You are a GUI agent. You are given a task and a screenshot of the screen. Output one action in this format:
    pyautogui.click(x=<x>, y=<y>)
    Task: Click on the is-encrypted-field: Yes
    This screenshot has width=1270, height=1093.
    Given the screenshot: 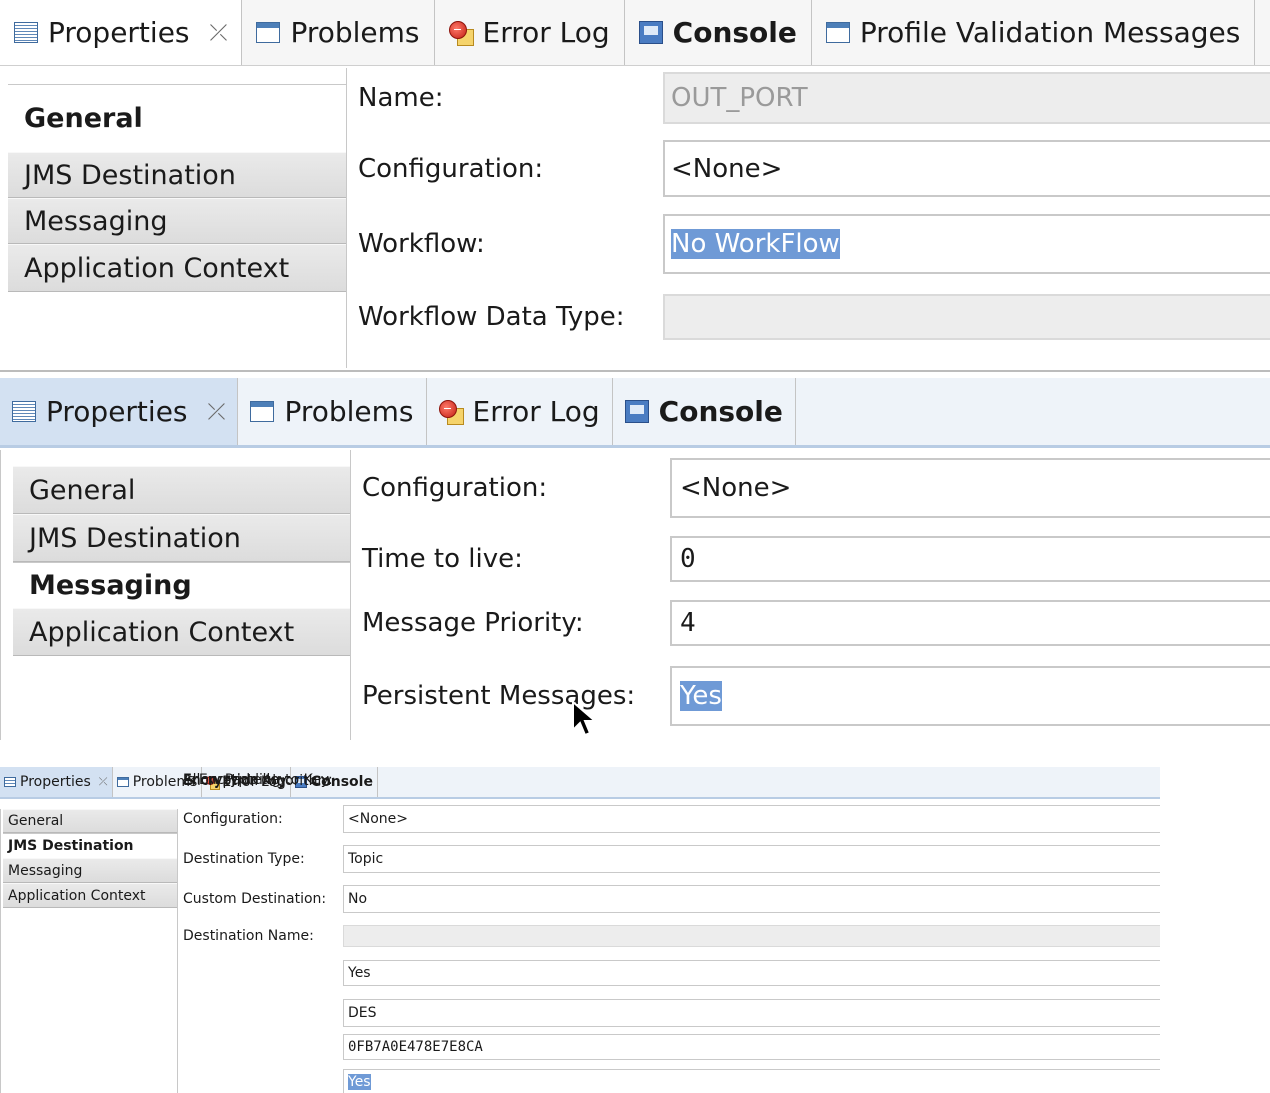 What is the action you would take?
    pyautogui.click(x=751, y=973)
    